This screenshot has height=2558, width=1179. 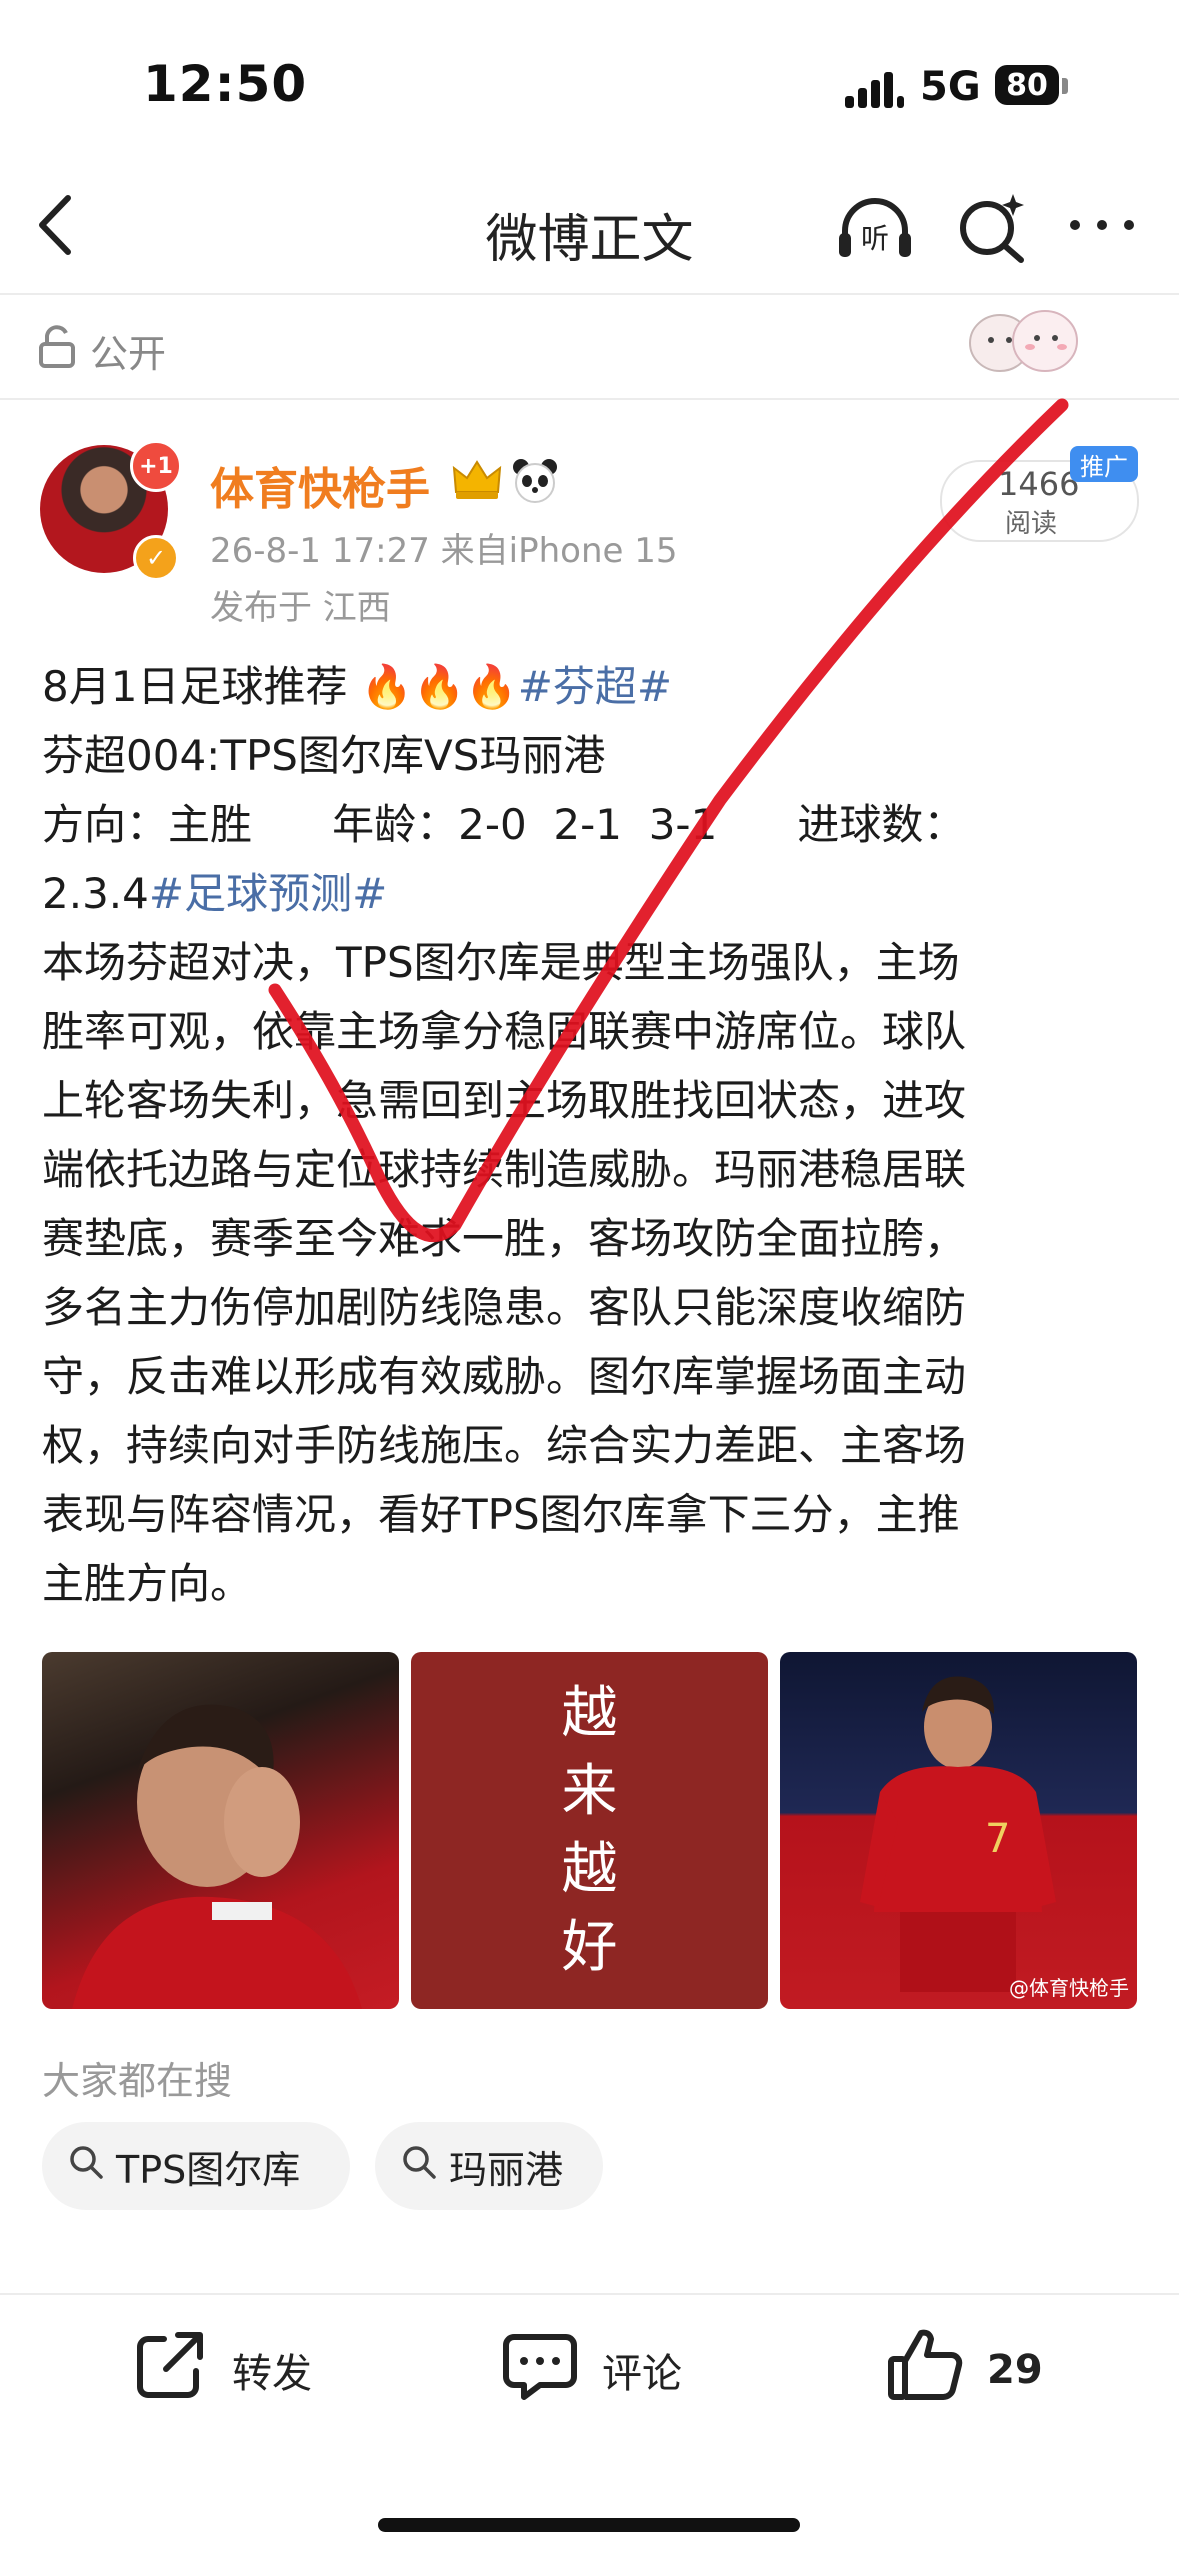 I want to click on signal-icon, so click(x=875, y=89).